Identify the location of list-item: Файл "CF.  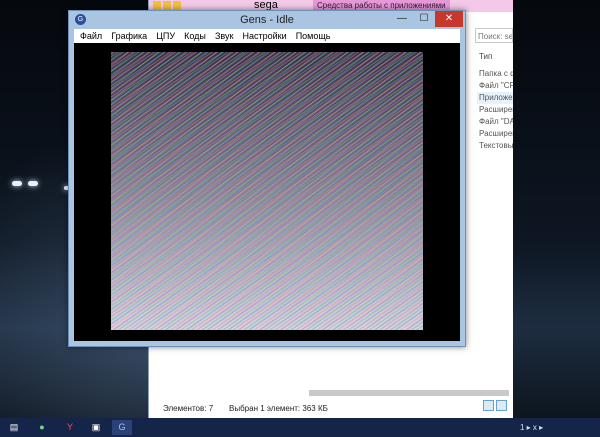
(495, 86).